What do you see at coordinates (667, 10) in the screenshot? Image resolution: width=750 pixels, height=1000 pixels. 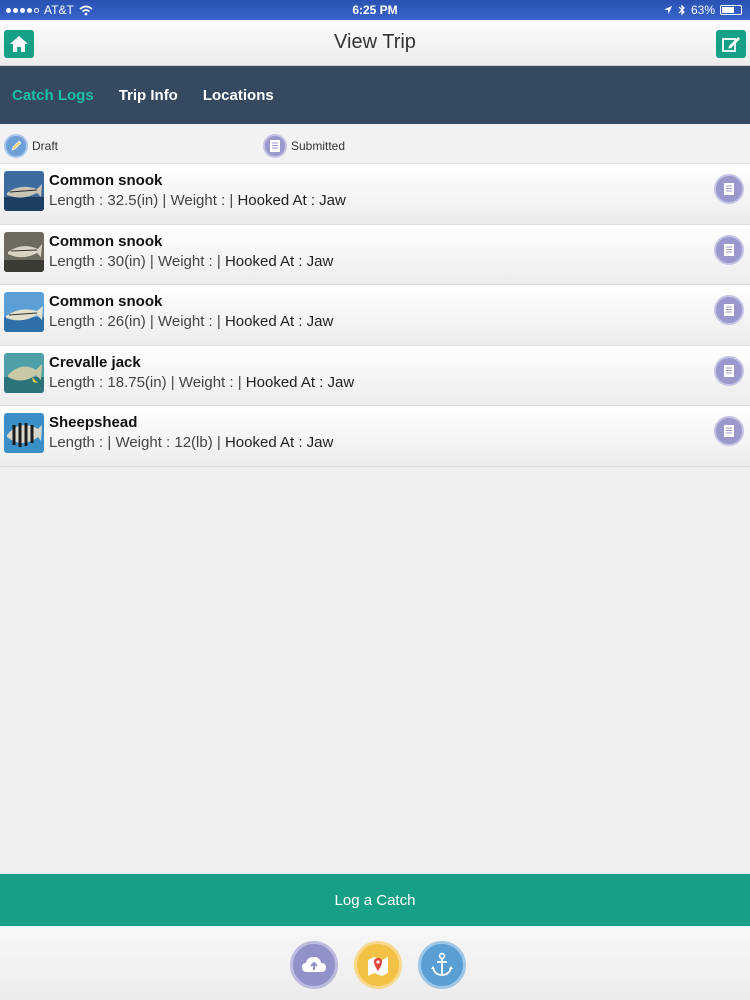 I see `location-arrow-icon` at bounding box center [667, 10].